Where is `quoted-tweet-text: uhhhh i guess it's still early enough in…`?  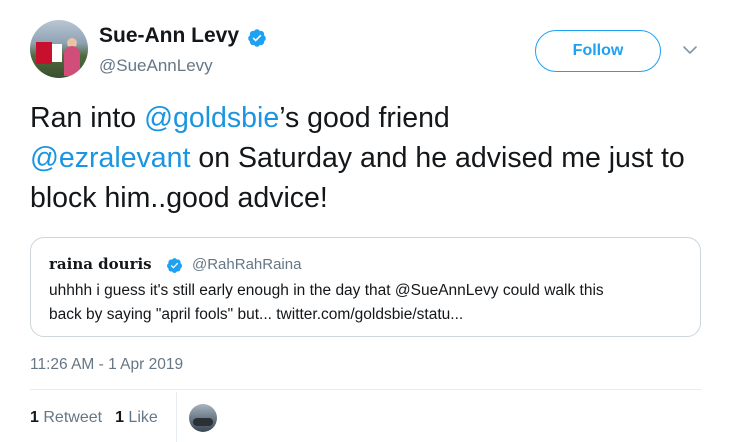
quoted-tweet-text: uhhhh i guess it's still early enough in… is located at coordinates (369, 303).